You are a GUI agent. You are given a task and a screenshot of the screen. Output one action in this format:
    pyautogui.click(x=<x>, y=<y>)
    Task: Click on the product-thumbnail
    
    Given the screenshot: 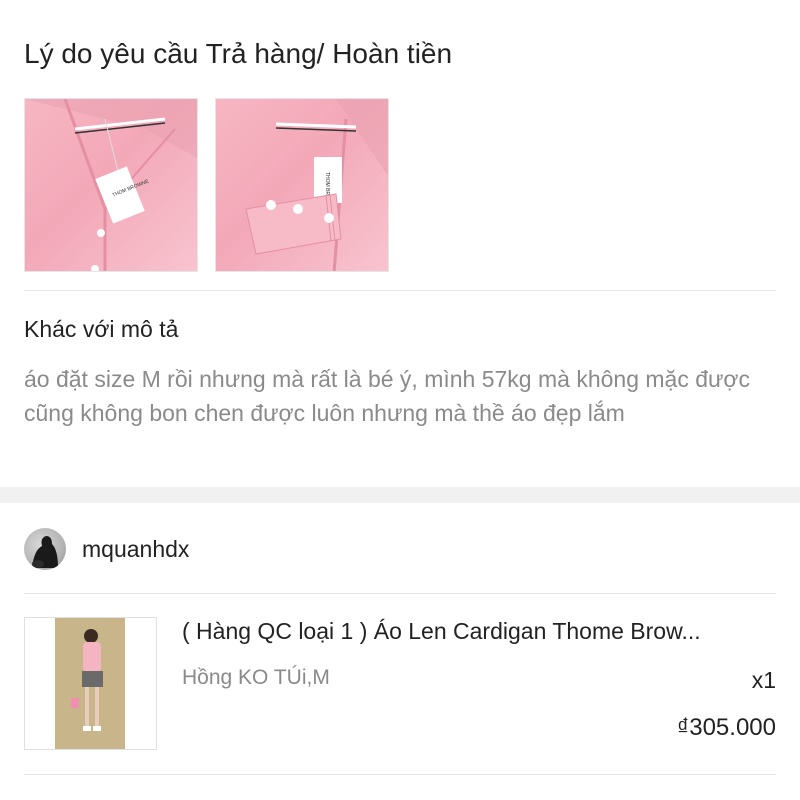 What is the action you would take?
    pyautogui.click(x=90, y=683)
    